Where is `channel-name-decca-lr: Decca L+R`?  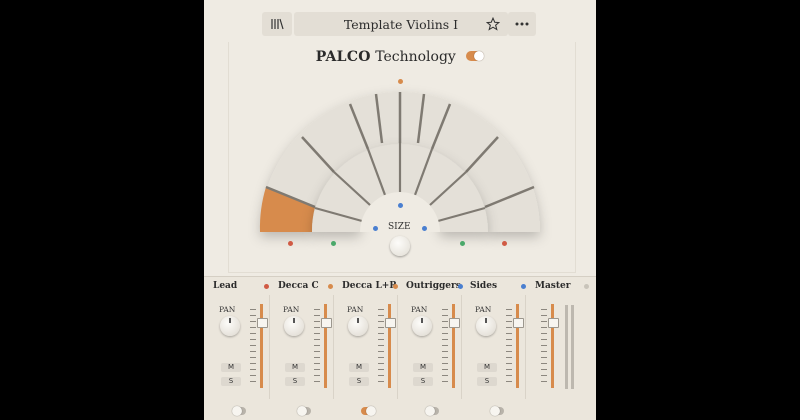 channel-name-decca-lr: Decca L+R is located at coordinates (369, 286).